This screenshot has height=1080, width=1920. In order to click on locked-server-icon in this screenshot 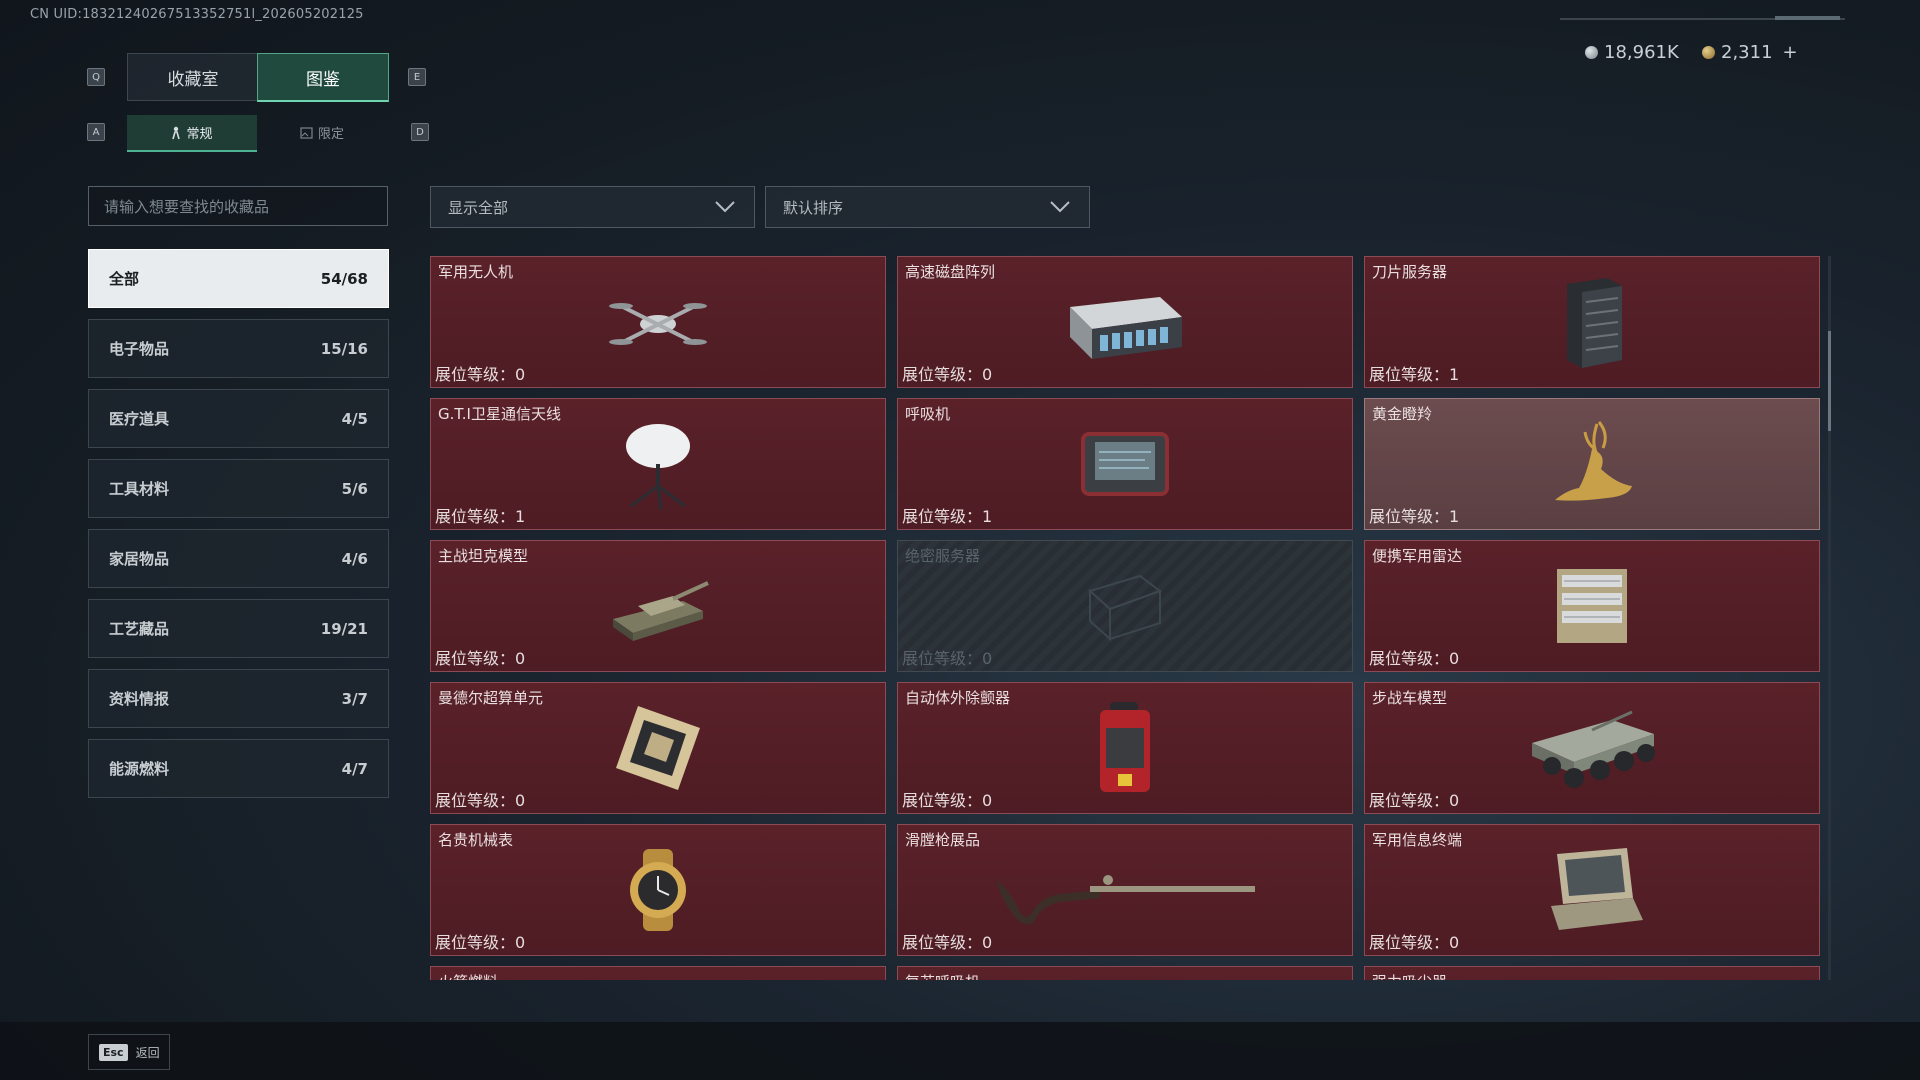, I will do `click(1125, 608)`.